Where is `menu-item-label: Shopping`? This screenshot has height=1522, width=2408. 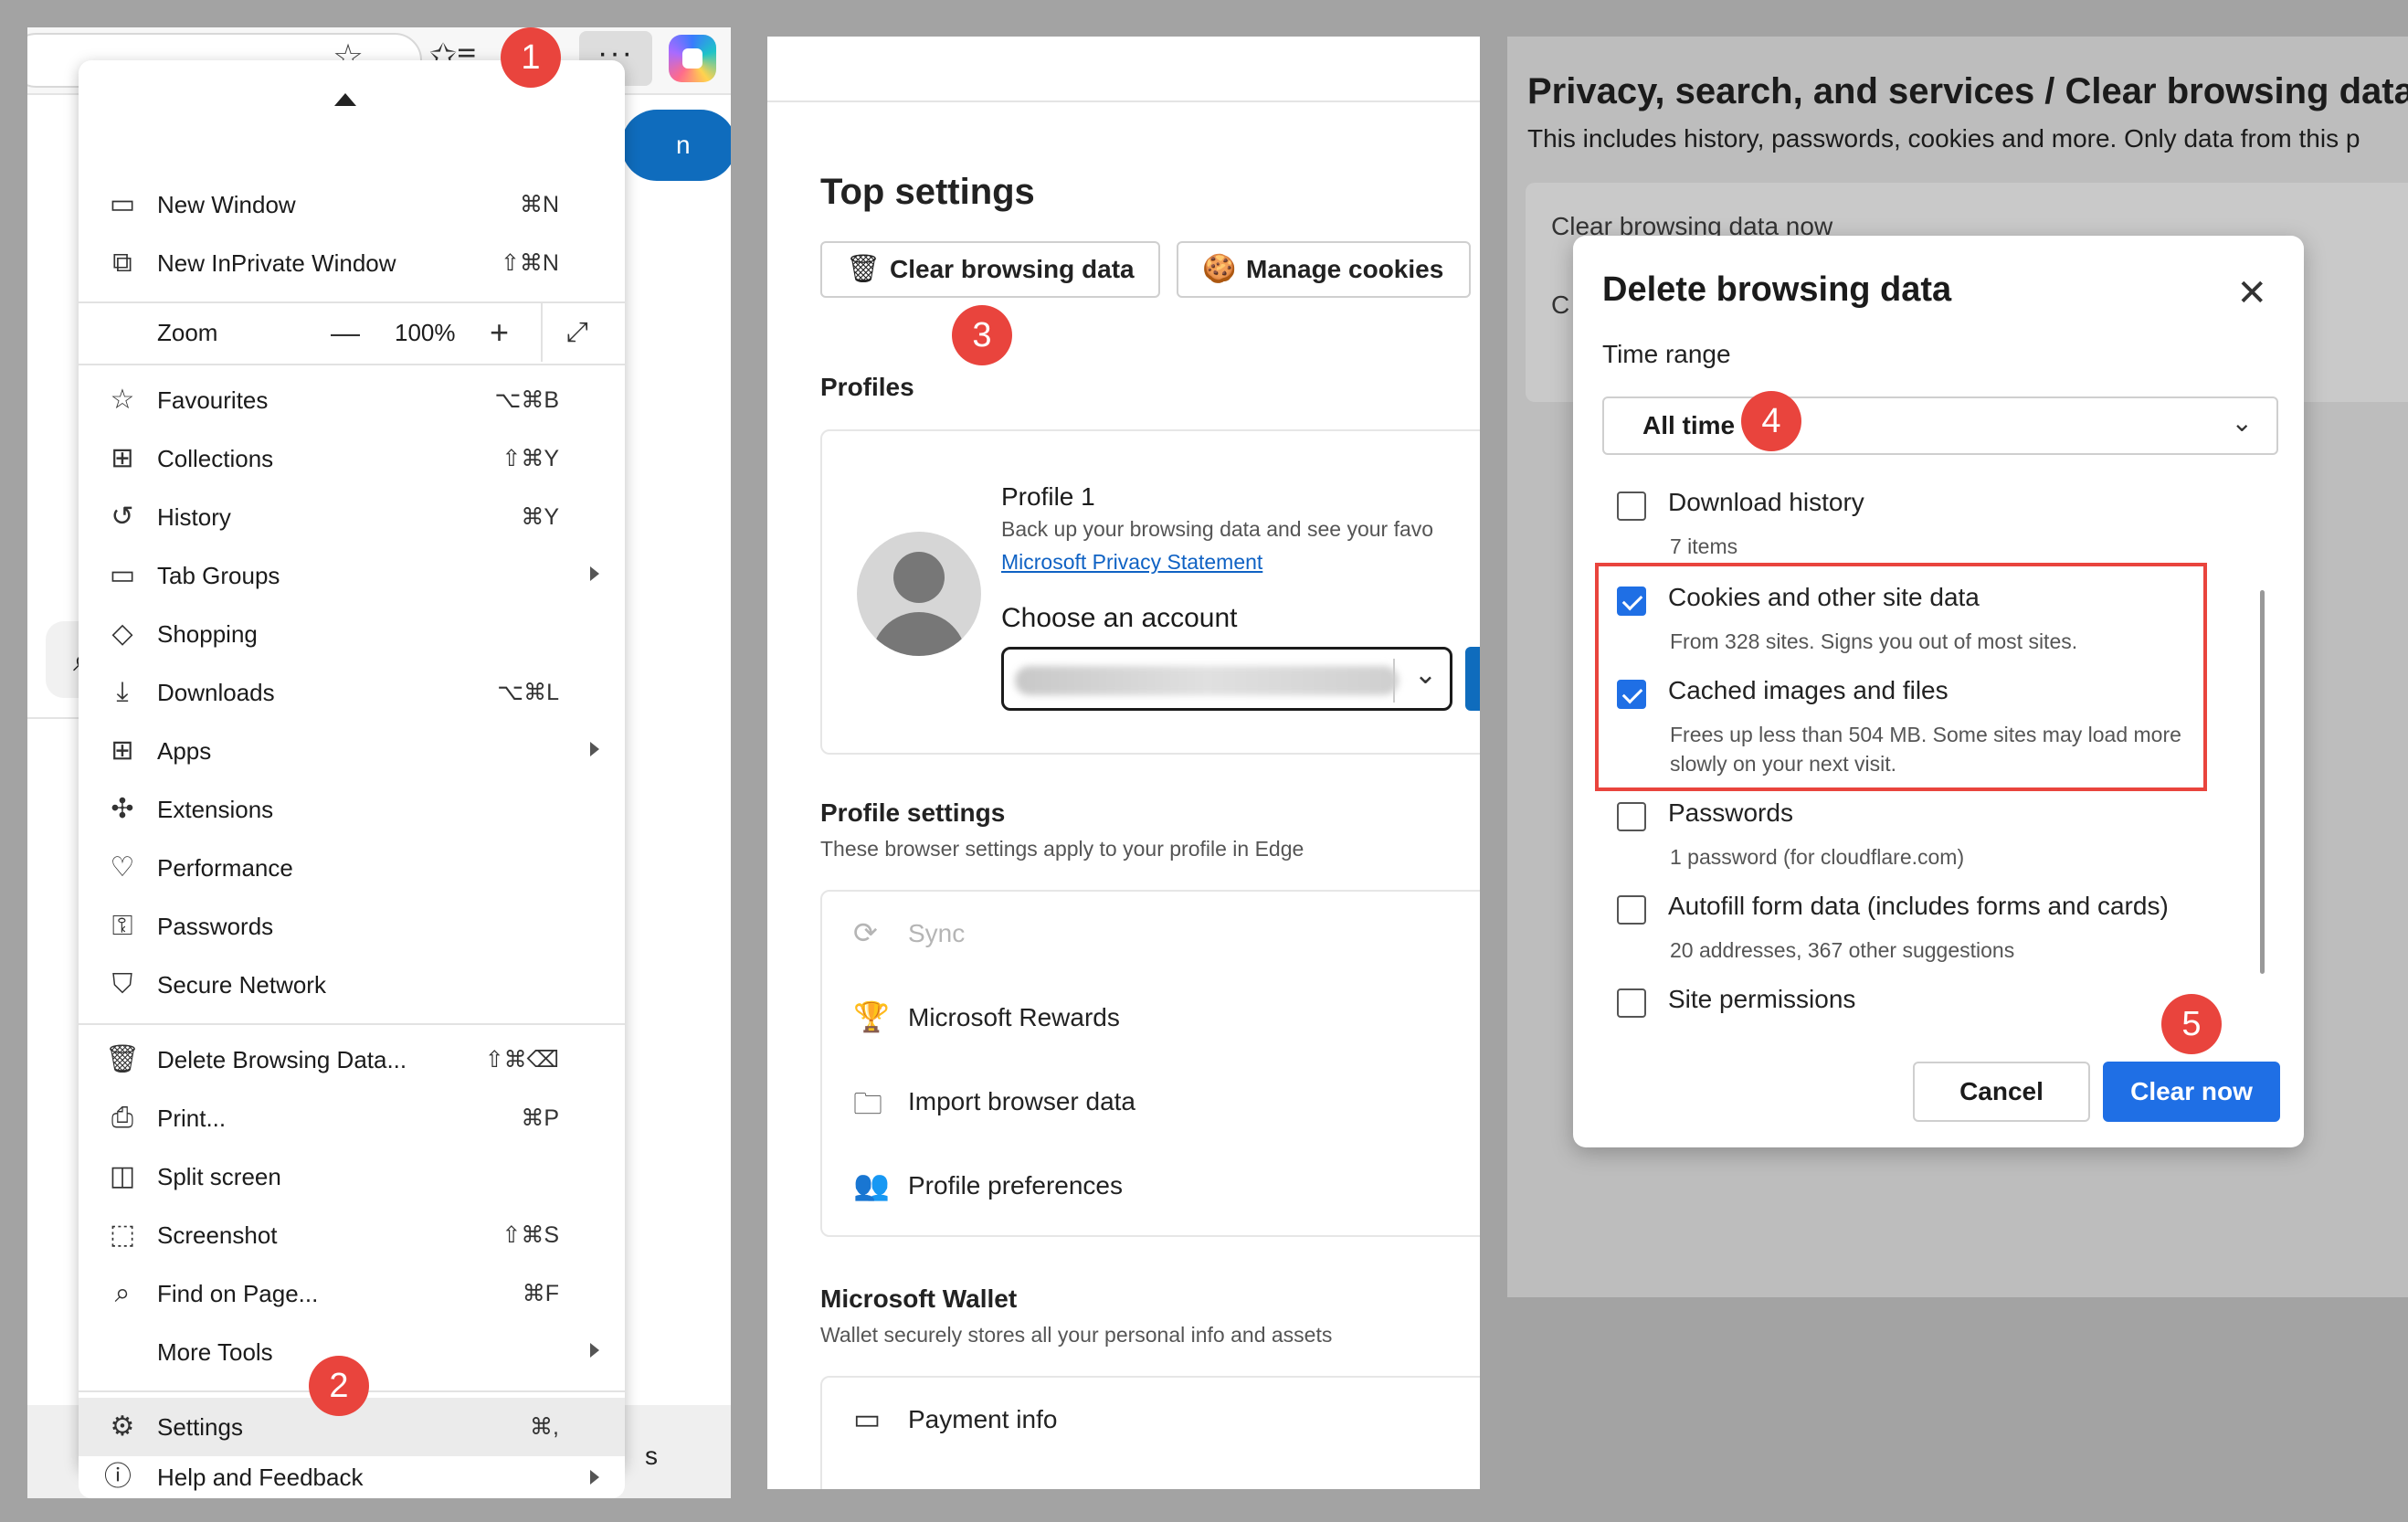 menu-item-label: Shopping is located at coordinates (207, 634).